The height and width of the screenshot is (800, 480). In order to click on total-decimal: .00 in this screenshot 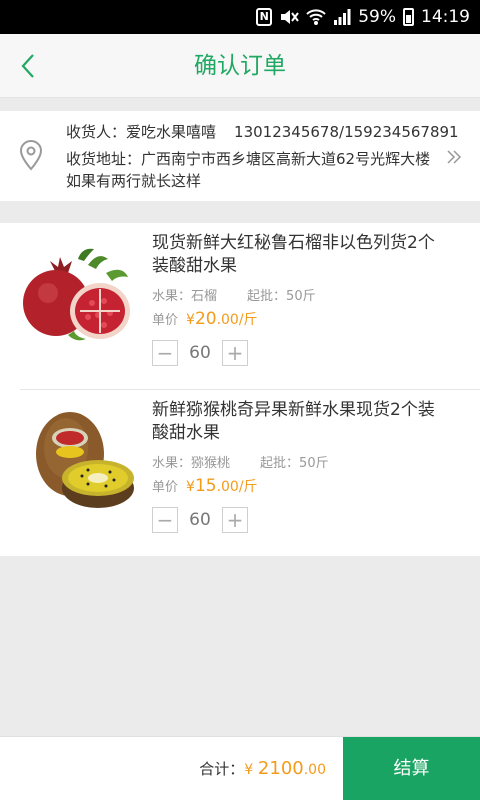, I will do `click(314, 770)`.